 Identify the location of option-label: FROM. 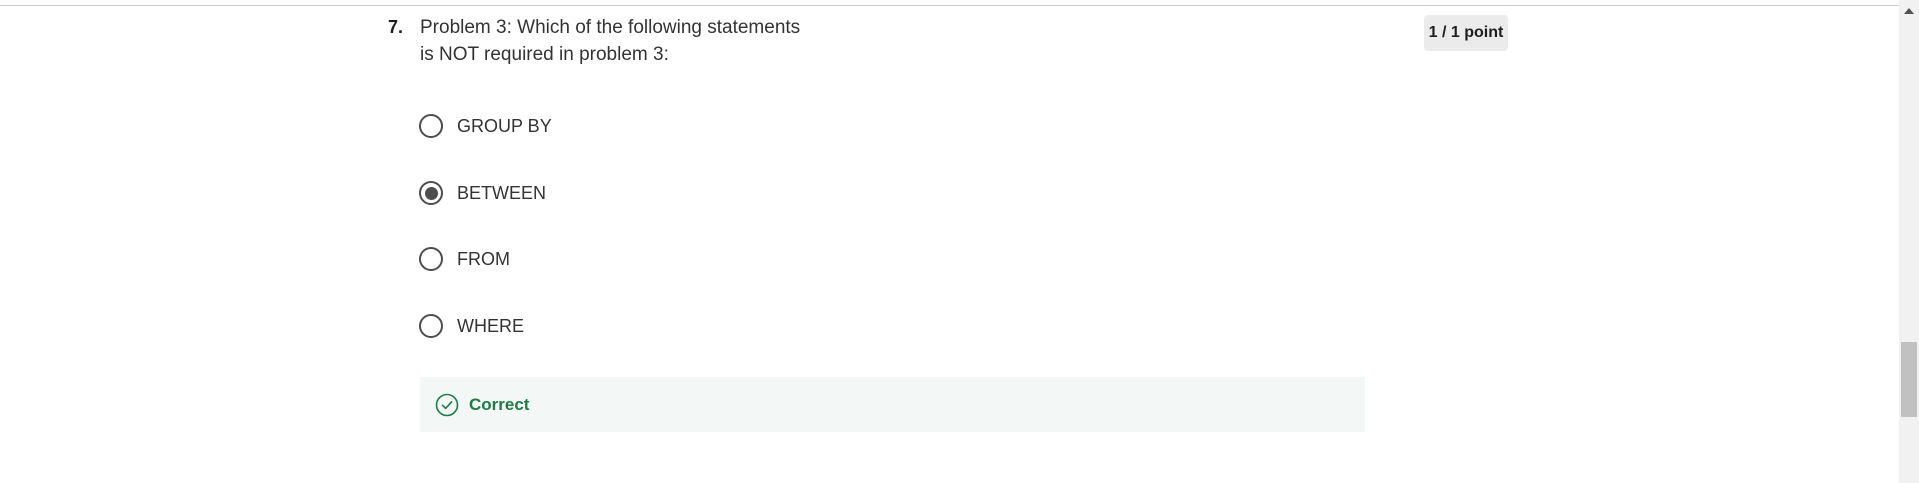
(483, 258).